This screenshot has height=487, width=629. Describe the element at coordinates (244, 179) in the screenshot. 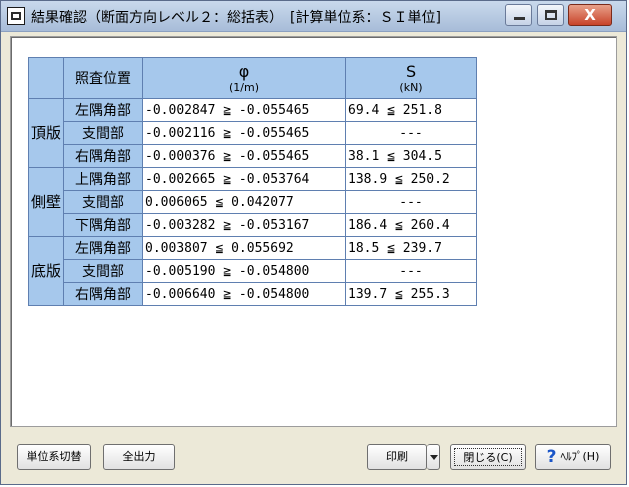

I see `phi-cell: -0.002665 ≧ -0.053764` at that location.